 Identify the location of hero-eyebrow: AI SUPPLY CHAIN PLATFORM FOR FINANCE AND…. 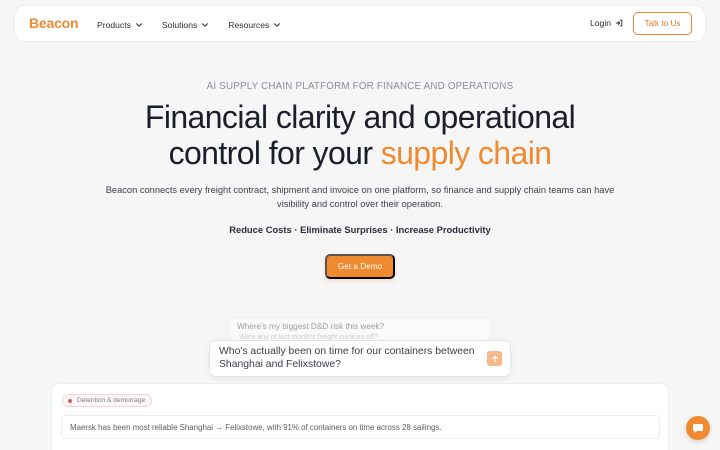
(360, 86).